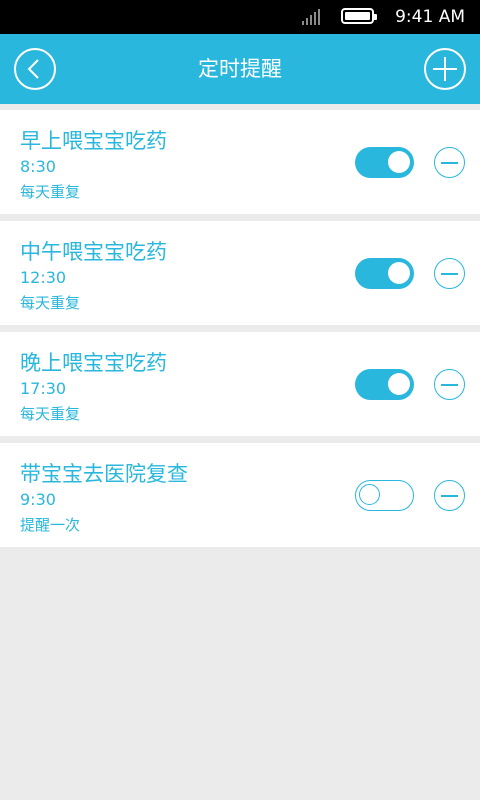 Image resolution: width=480 pixels, height=800 pixels. What do you see at coordinates (50, 525) in the screenshot?
I see `reminder-repeat: 提醒一次` at bounding box center [50, 525].